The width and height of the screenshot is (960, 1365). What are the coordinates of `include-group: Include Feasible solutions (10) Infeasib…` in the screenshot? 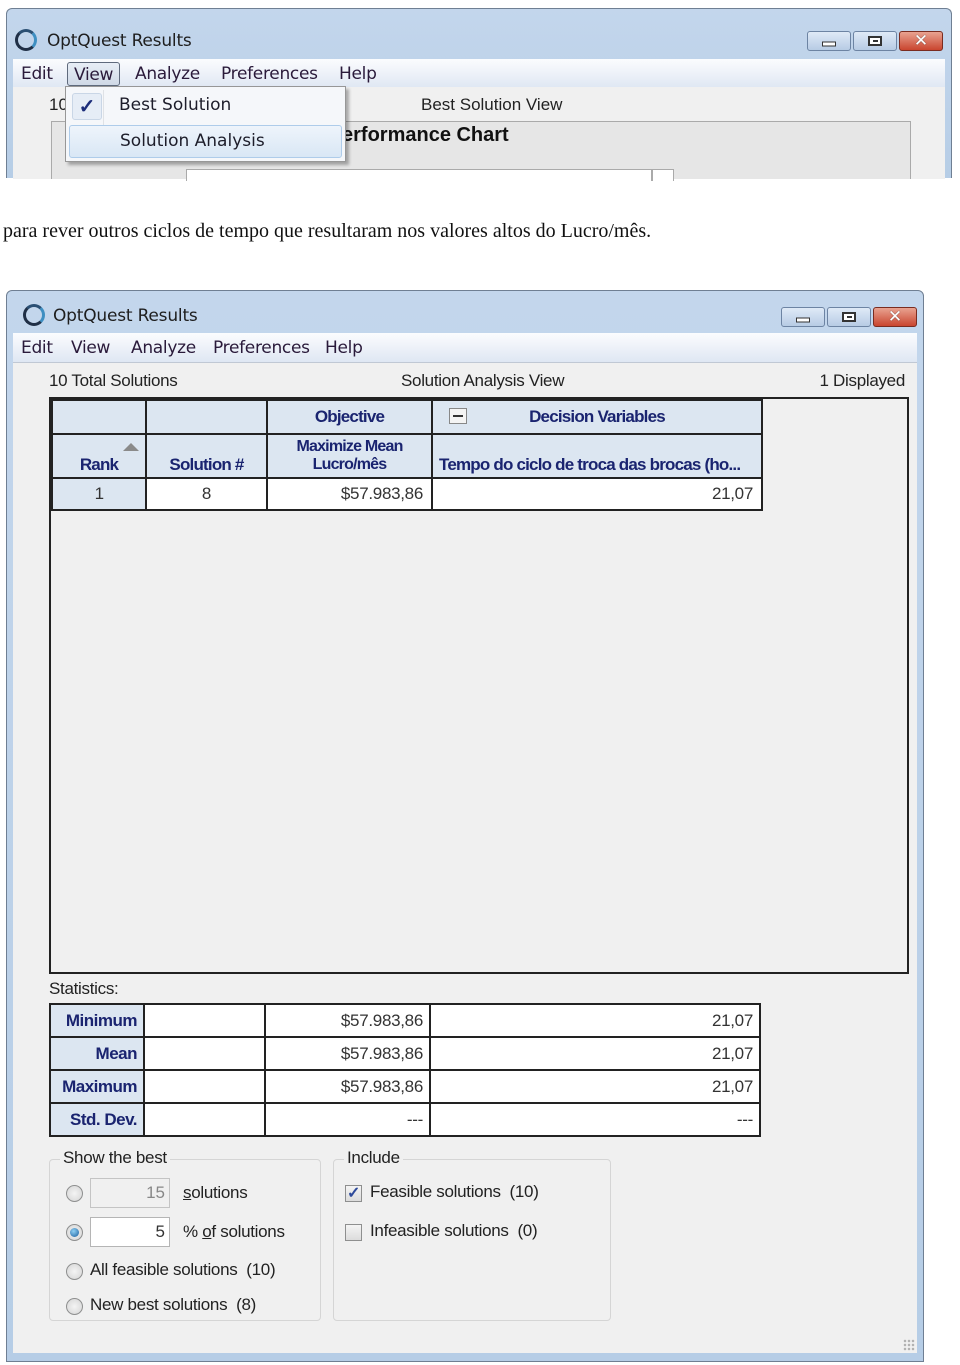 It's located at (472, 1234).